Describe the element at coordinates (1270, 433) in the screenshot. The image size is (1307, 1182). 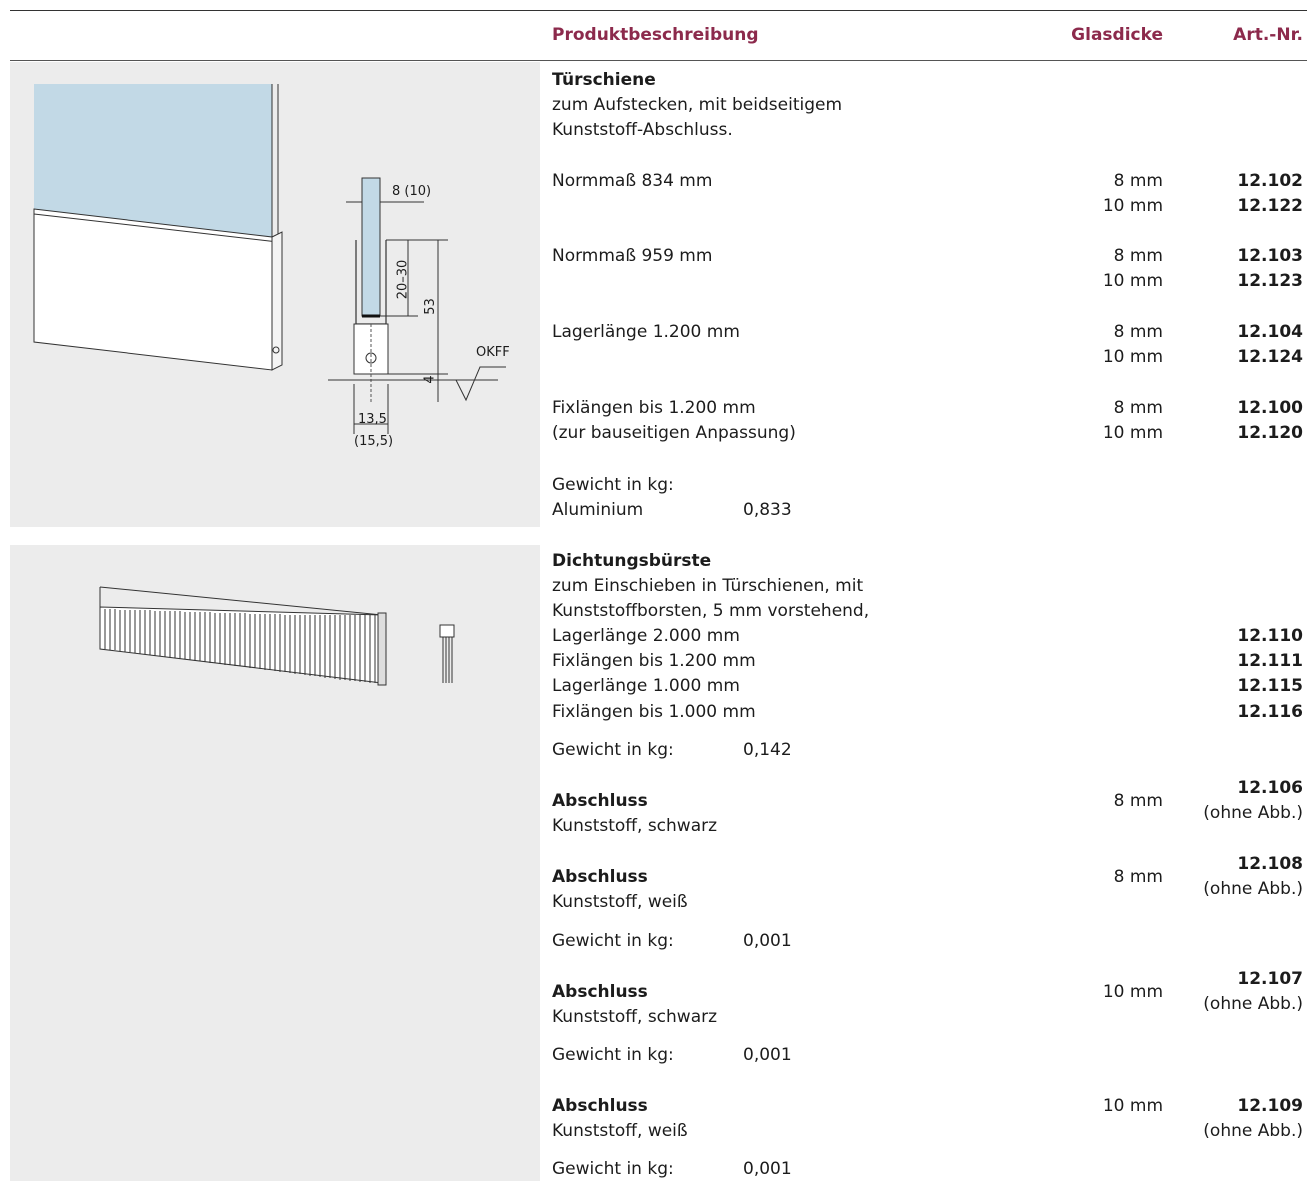
I see `row-art: 12.120` at that location.